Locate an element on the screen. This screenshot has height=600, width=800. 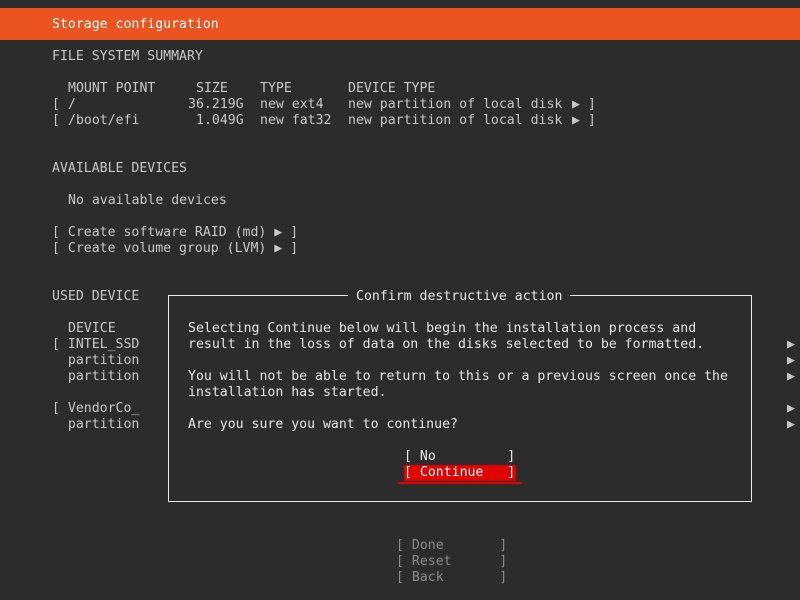
no-button: [ No ] is located at coordinates (459, 457).